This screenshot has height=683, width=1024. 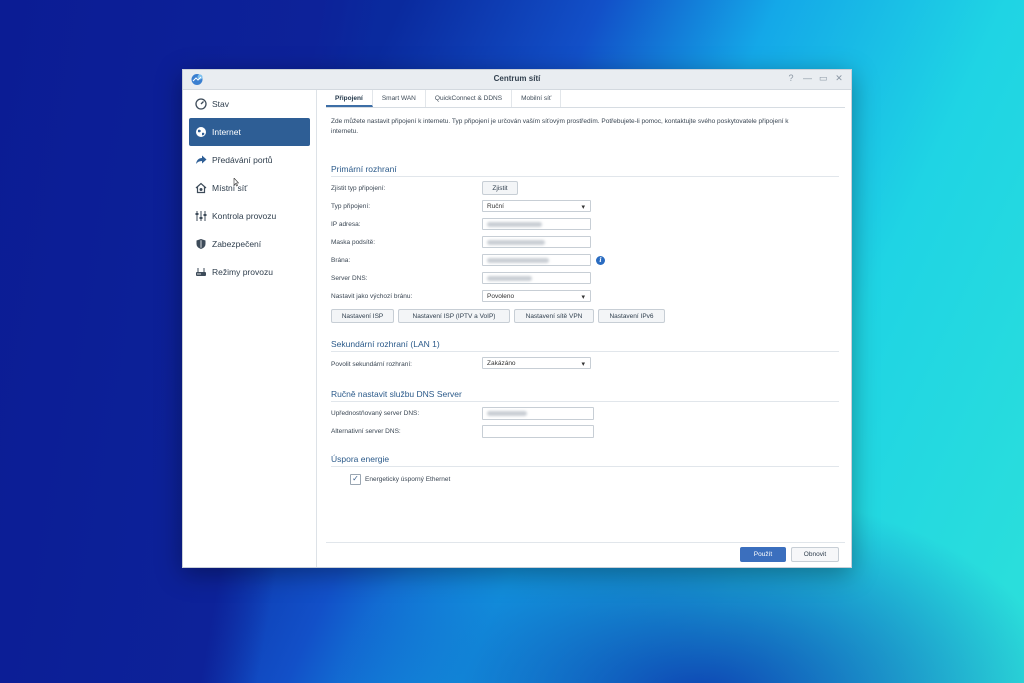 What do you see at coordinates (536, 260) in the screenshot?
I see `gateway-input` at bounding box center [536, 260].